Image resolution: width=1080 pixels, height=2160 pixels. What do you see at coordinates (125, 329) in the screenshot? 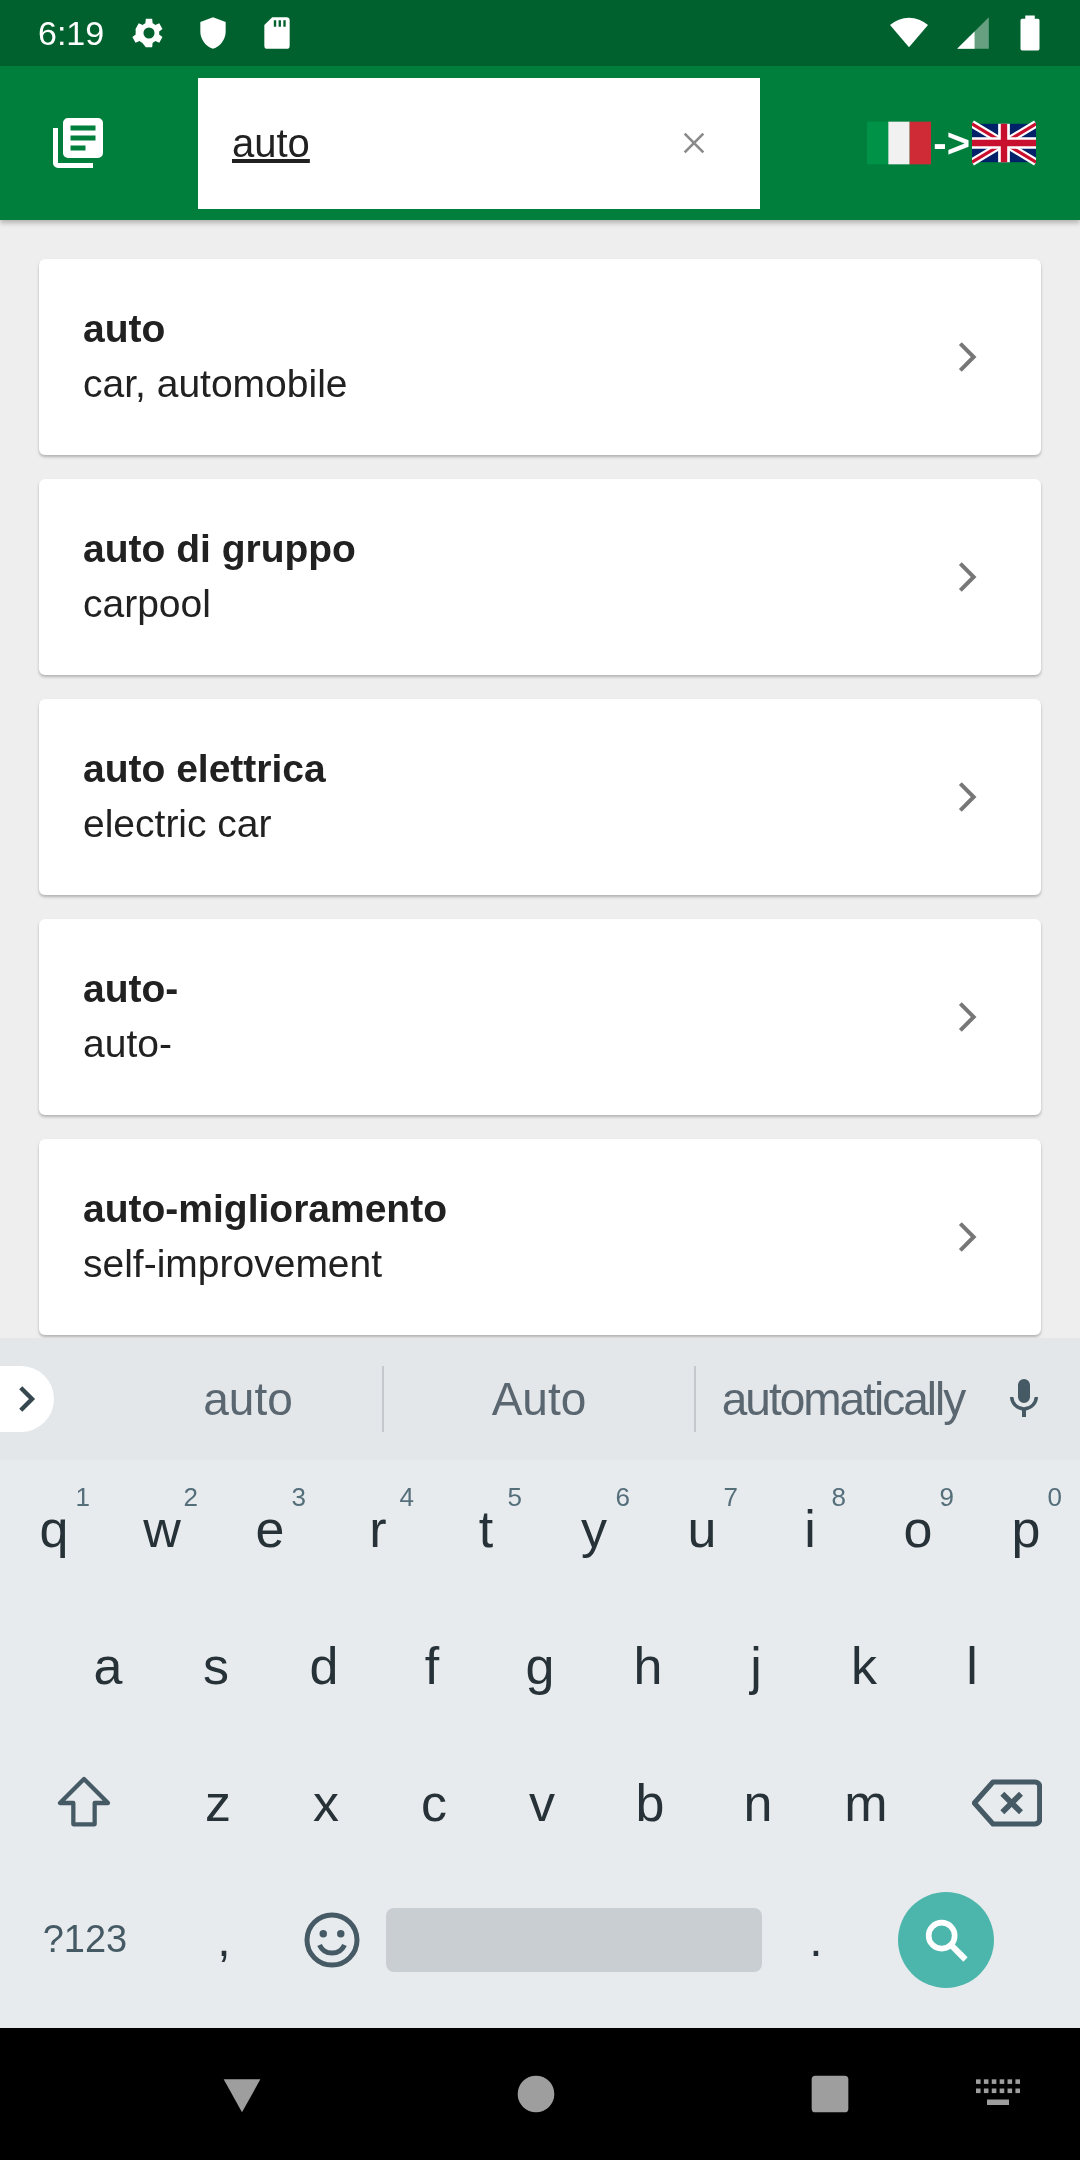
I see `result-term: auto` at bounding box center [125, 329].